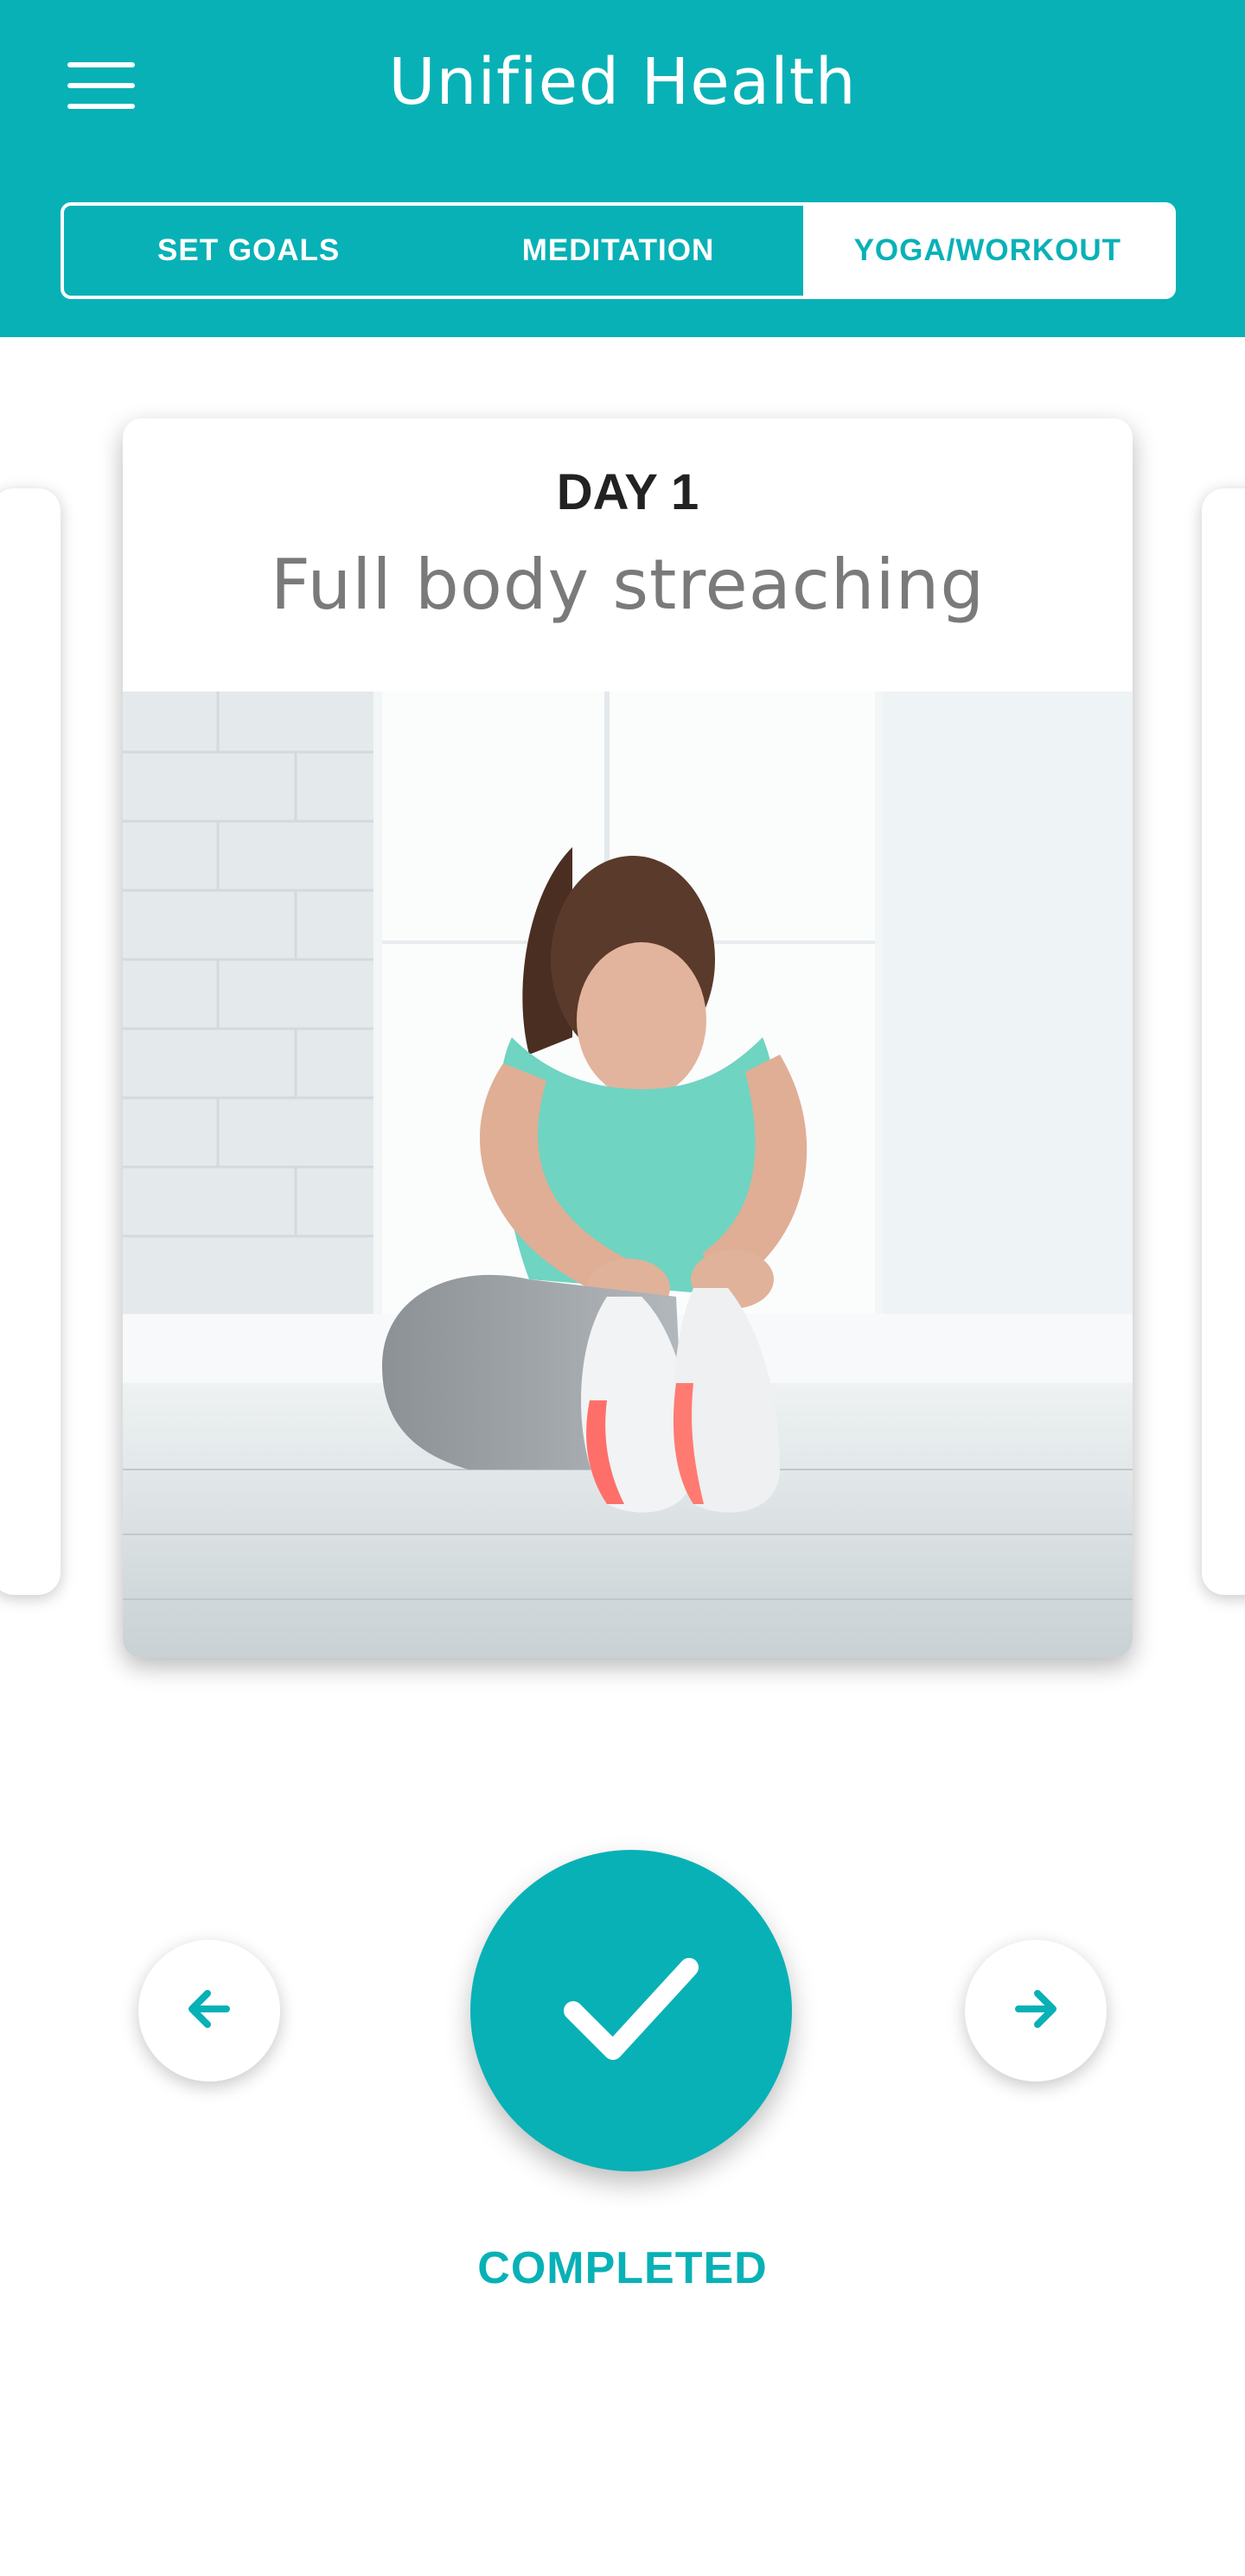 The height and width of the screenshot is (2576, 1245). What do you see at coordinates (627, 492) in the screenshot?
I see `day-label: DAY 1` at bounding box center [627, 492].